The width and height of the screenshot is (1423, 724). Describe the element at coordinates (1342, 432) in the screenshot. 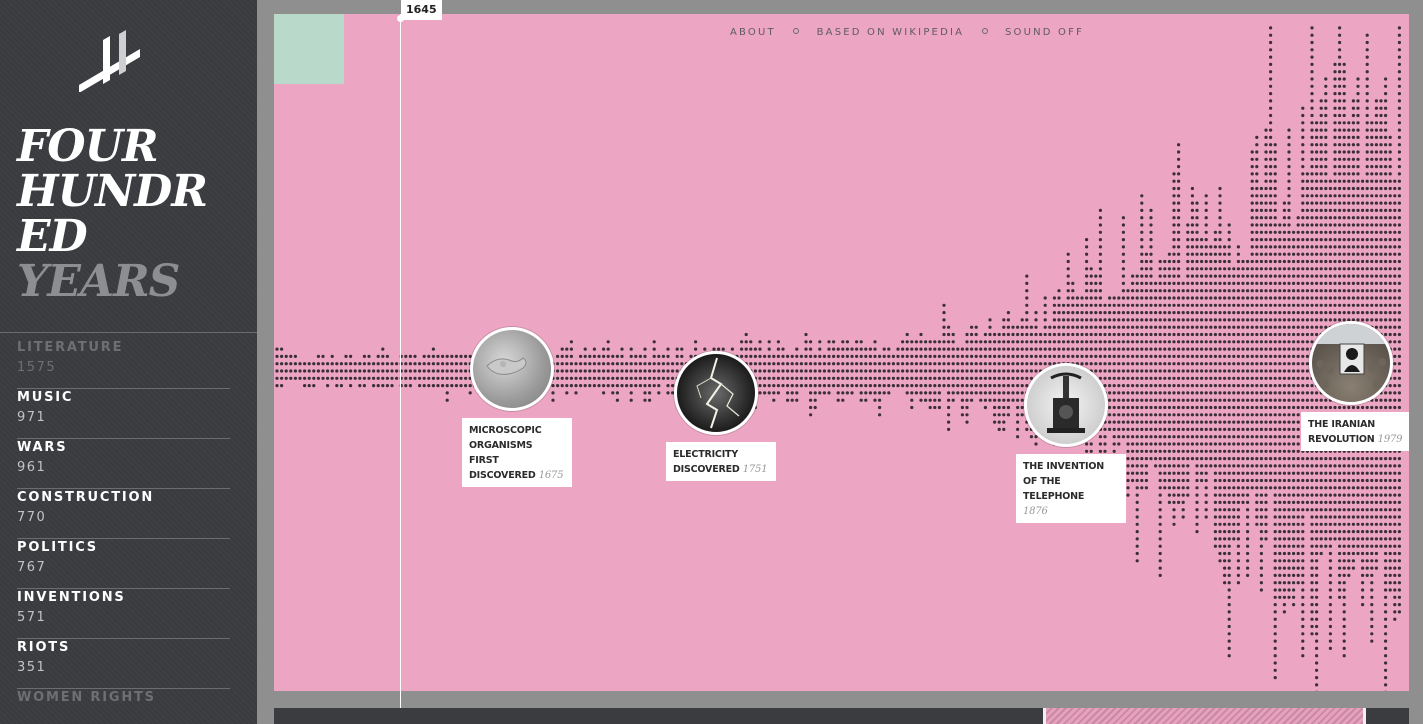

I see `event-title: THE IRANIAN REVOLUTION` at that location.